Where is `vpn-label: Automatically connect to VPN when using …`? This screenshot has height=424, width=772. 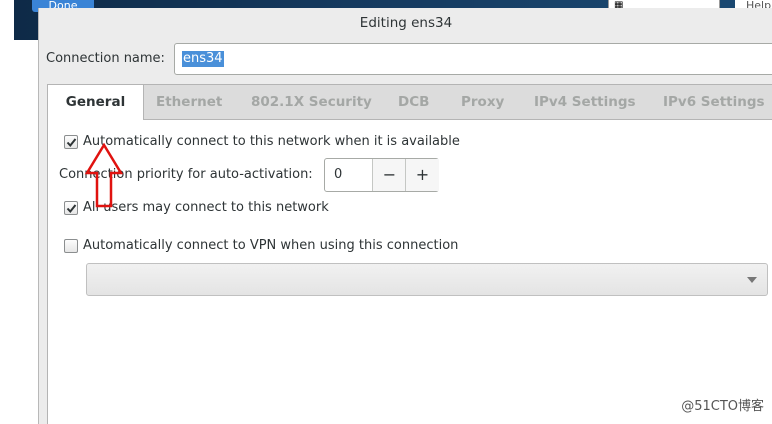 vpn-label: Automatically connect to VPN when using … is located at coordinates (271, 245).